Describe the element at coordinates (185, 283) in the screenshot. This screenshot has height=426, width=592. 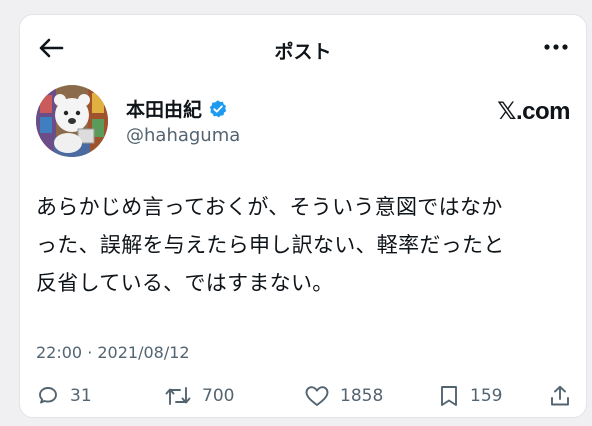
I see `post-text-line: 反省している、ではすまない。` at that location.